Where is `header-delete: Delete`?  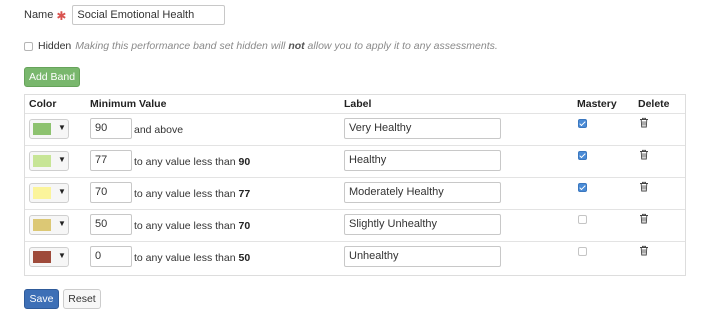 header-delete: Delete is located at coordinates (654, 104).